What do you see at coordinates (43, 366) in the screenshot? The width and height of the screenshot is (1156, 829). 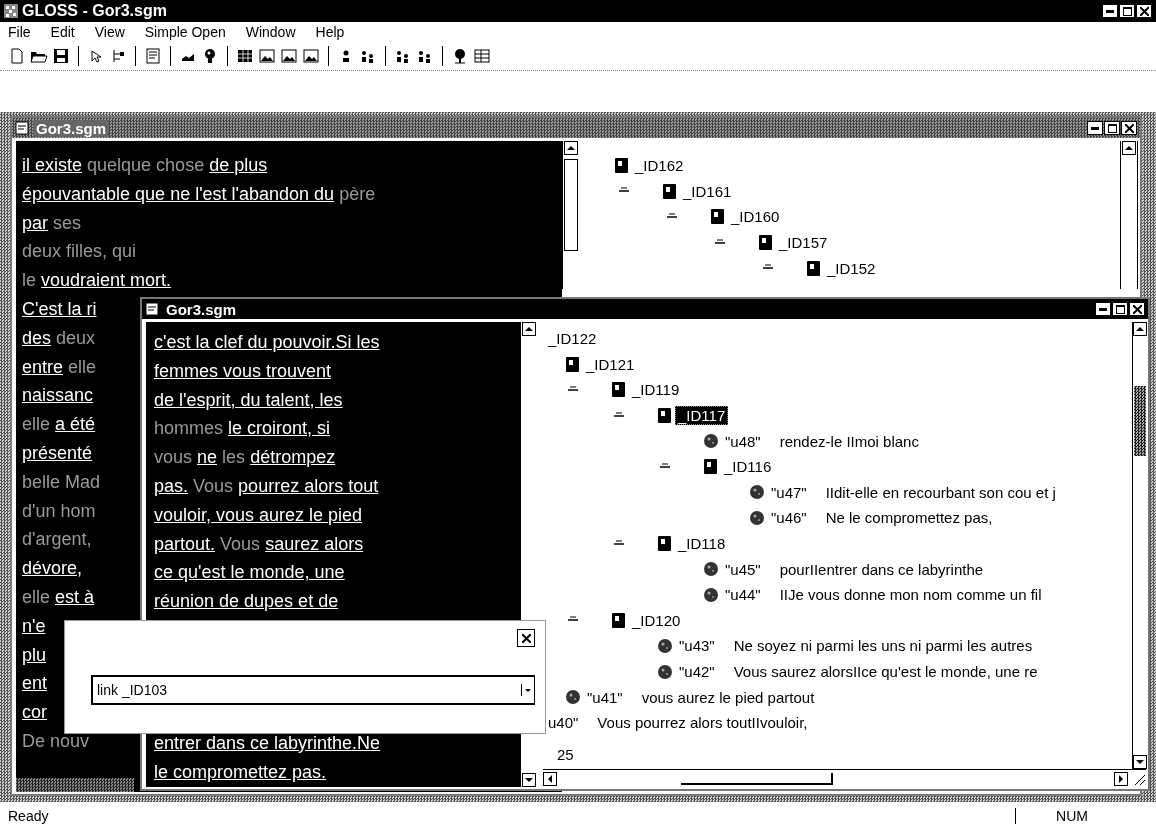 I see `link-text: entre` at bounding box center [43, 366].